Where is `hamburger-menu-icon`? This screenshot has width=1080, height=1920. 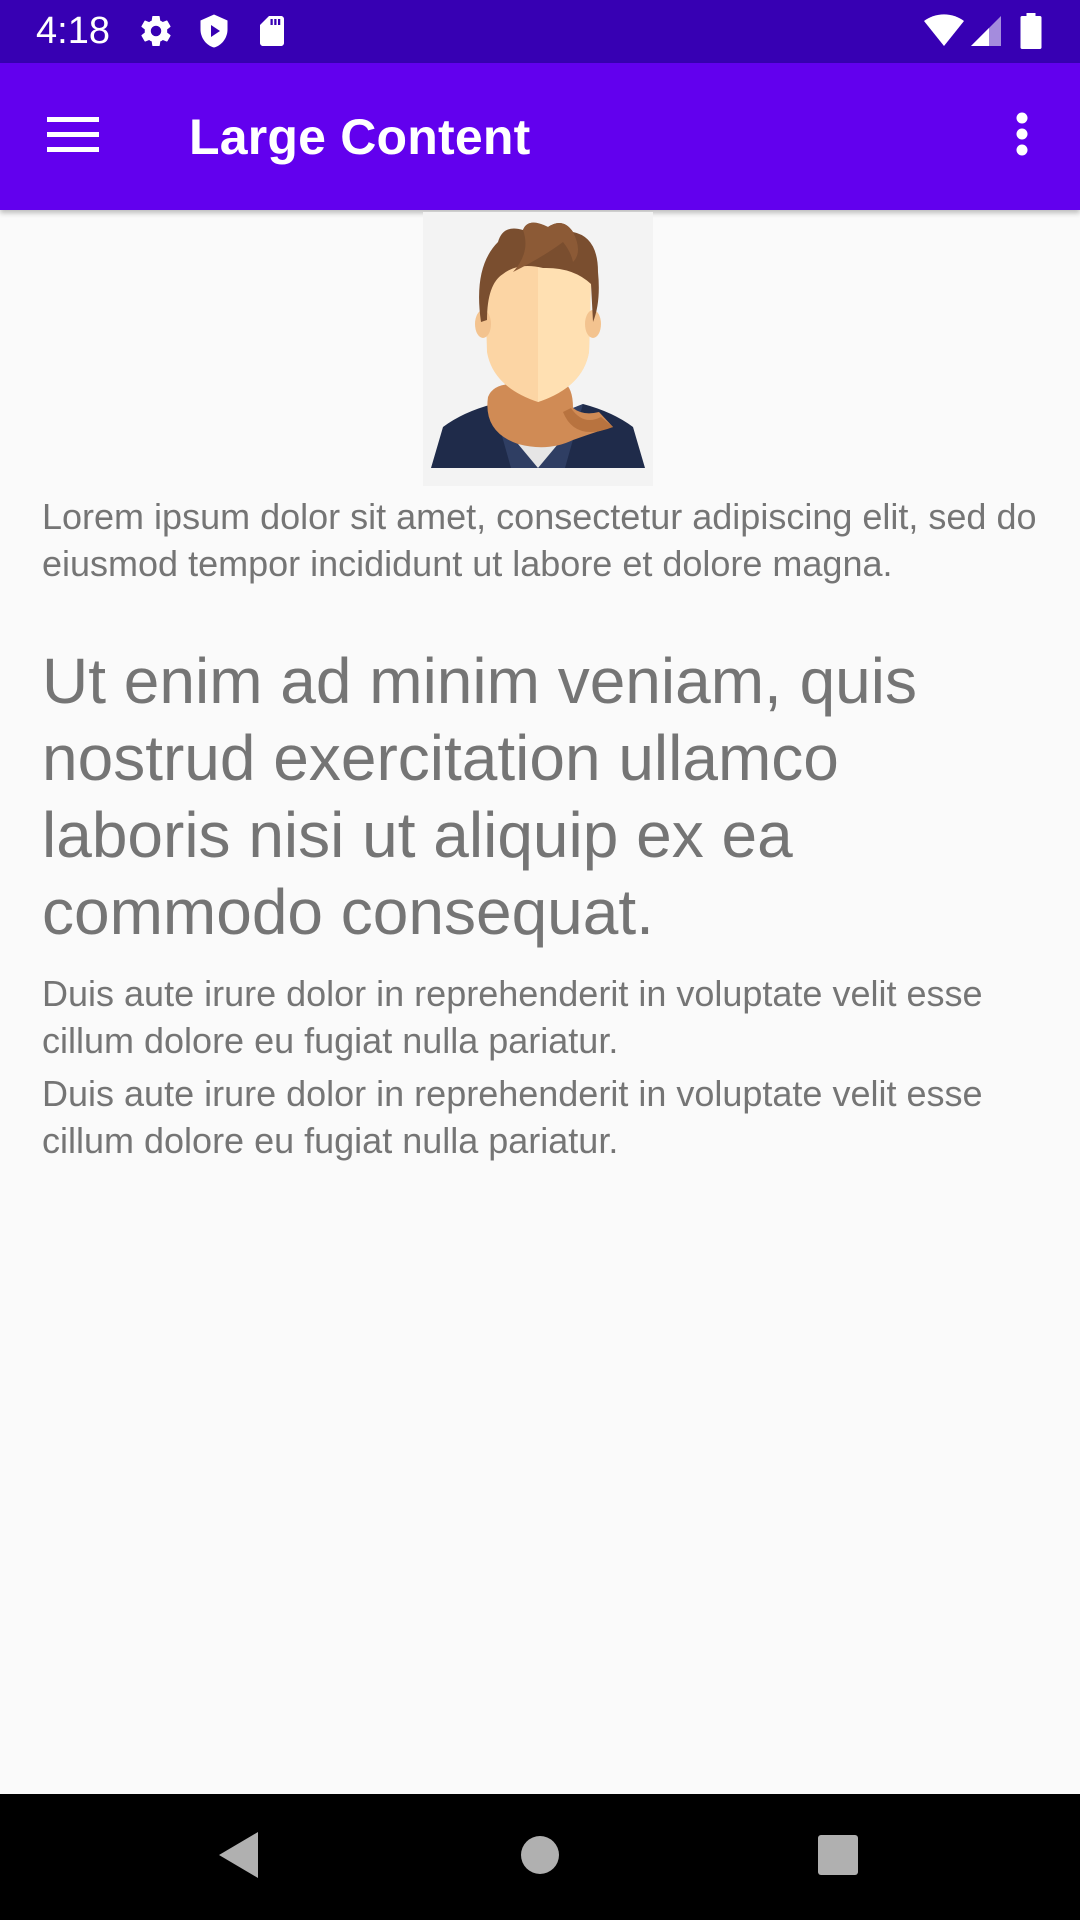 hamburger-menu-icon is located at coordinates (72, 136).